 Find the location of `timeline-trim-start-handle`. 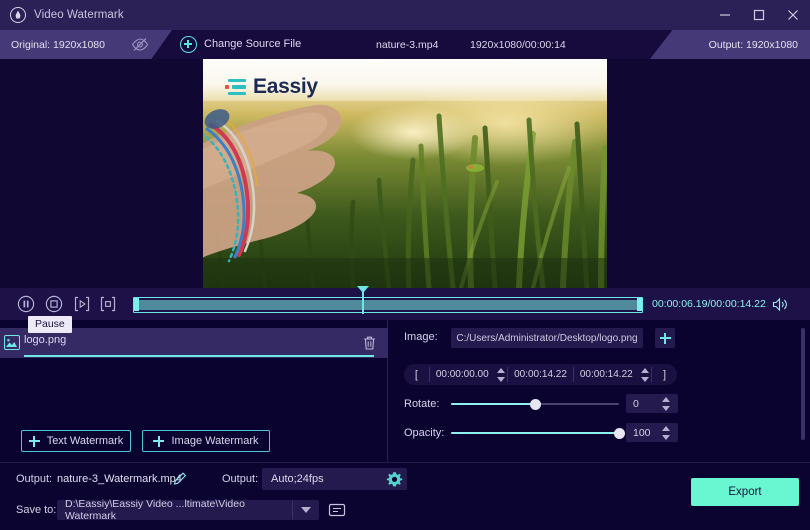

timeline-trim-start-handle is located at coordinates (136, 304).